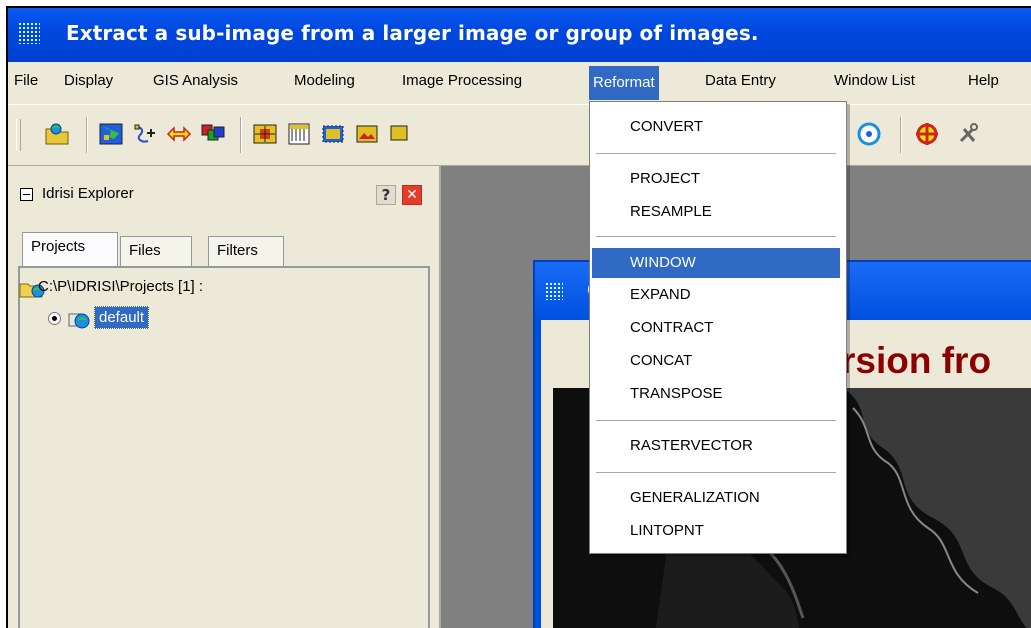 The width and height of the screenshot is (1031, 628). I want to click on project-default: default, so click(122, 317).